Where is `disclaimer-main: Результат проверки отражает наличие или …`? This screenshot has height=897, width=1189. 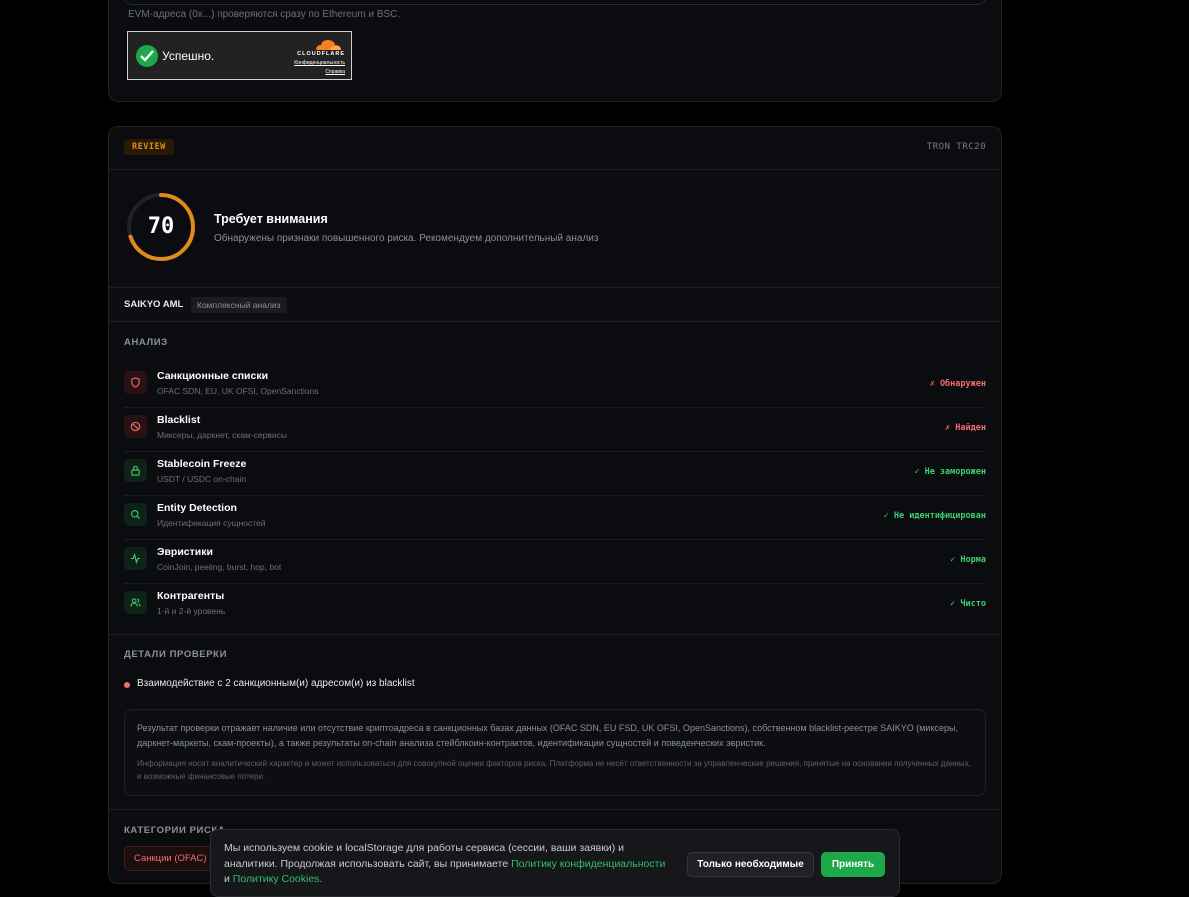
disclaimer-main: Результат проверки отражает наличие или … is located at coordinates (547, 735).